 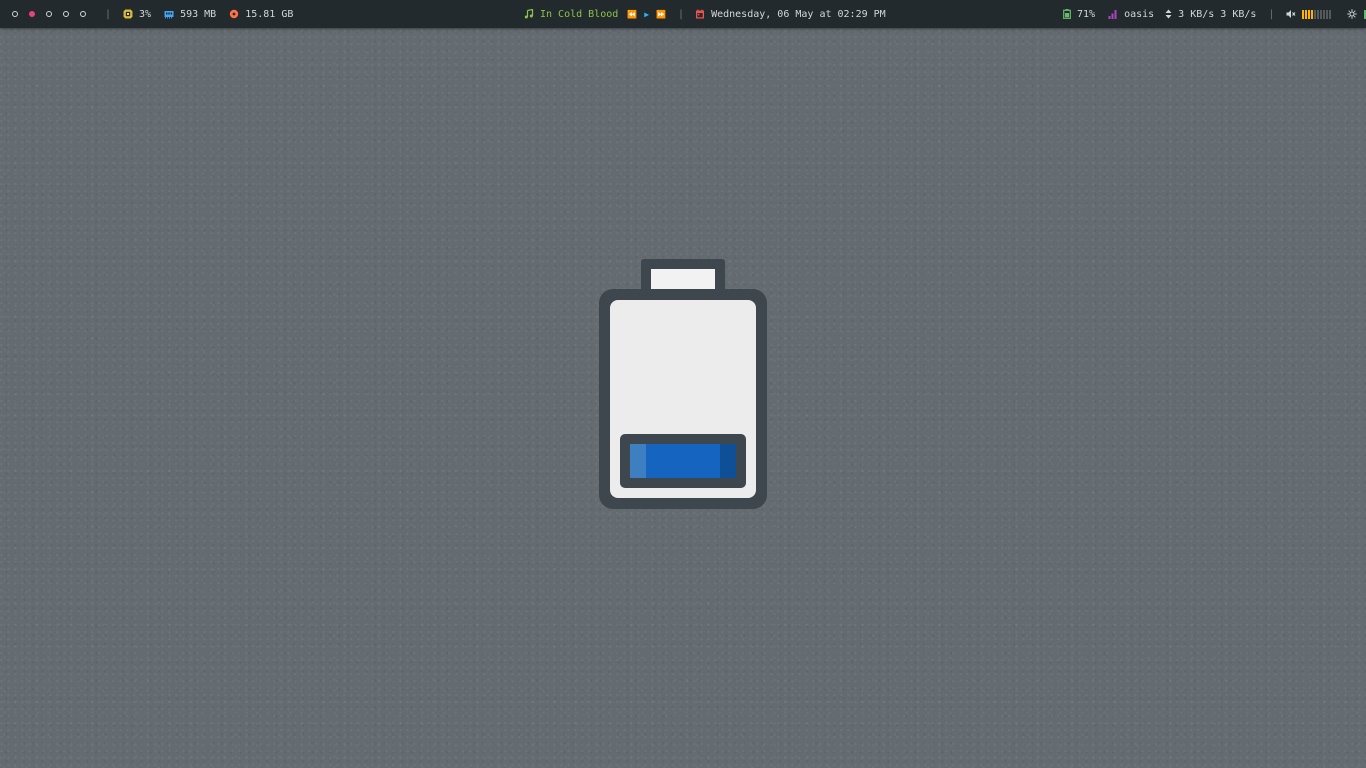 I want to click on date-time: Wednesday, 06 May at 02:29 PM, so click(x=798, y=14).